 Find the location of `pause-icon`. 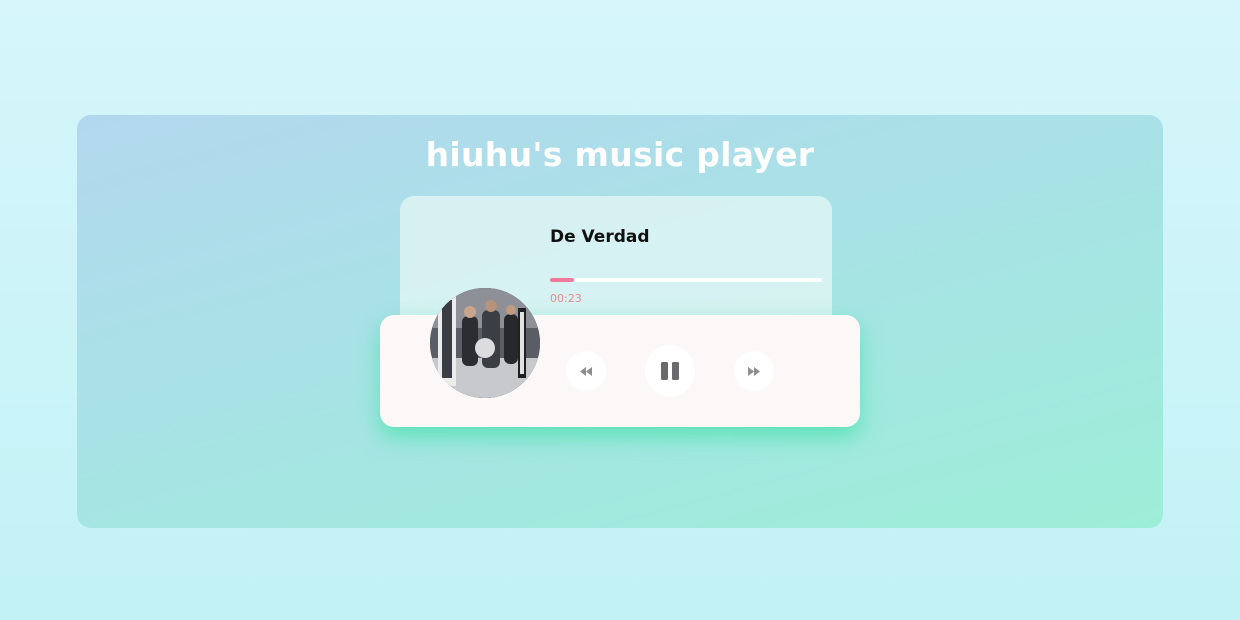

pause-icon is located at coordinates (670, 371).